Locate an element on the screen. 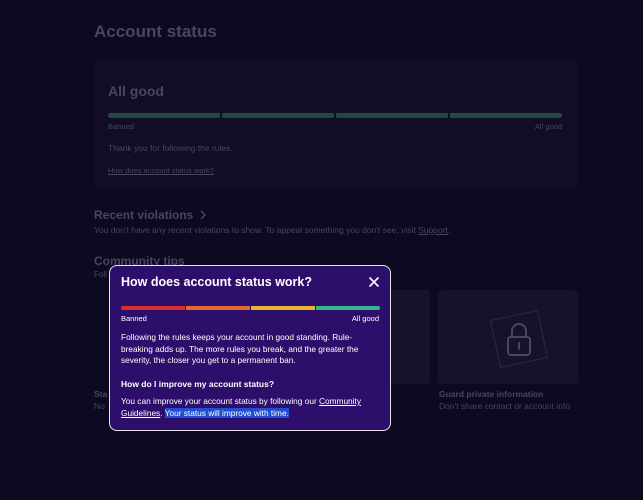 The width and height of the screenshot is (643, 500). tip-title-guard: Guard private information is located at coordinates (491, 394).